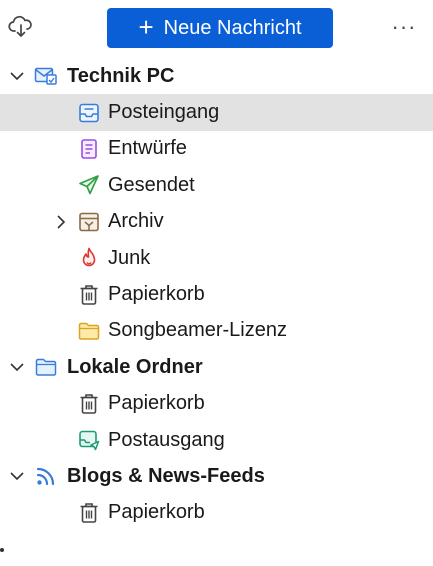  I want to click on folder-posteingang: Posteingang, so click(216, 112).